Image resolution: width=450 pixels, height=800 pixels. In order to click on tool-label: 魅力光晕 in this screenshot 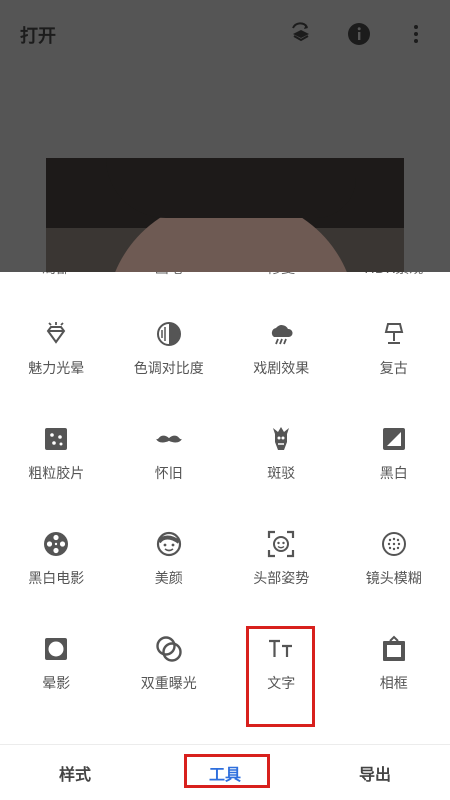, I will do `click(56, 369)`.